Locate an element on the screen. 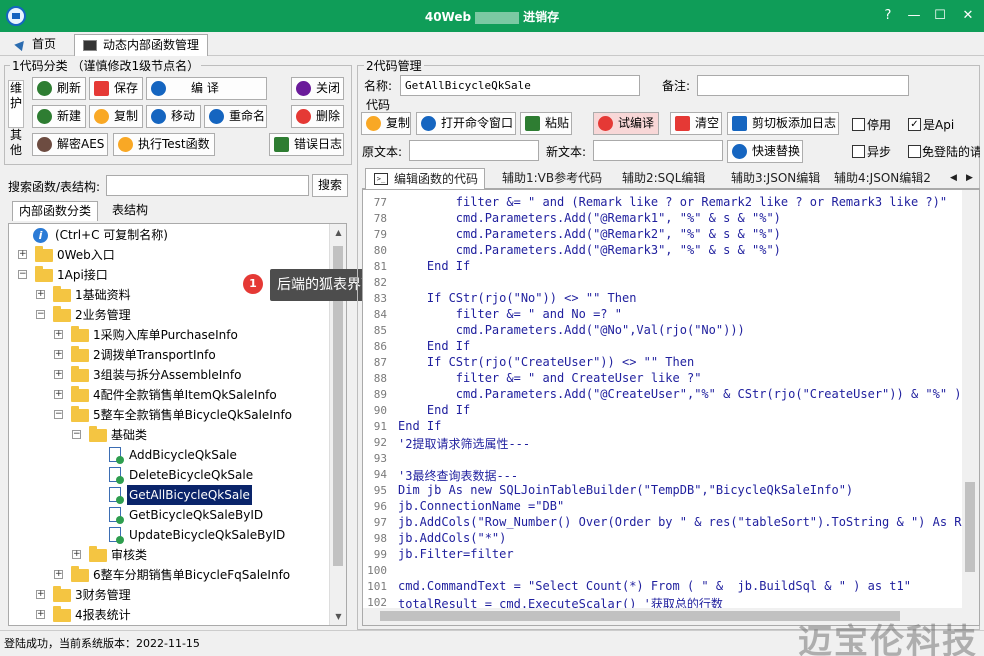 The height and width of the screenshot is (656, 984). tree-node: + 审核类 is located at coordinates (199, 555).